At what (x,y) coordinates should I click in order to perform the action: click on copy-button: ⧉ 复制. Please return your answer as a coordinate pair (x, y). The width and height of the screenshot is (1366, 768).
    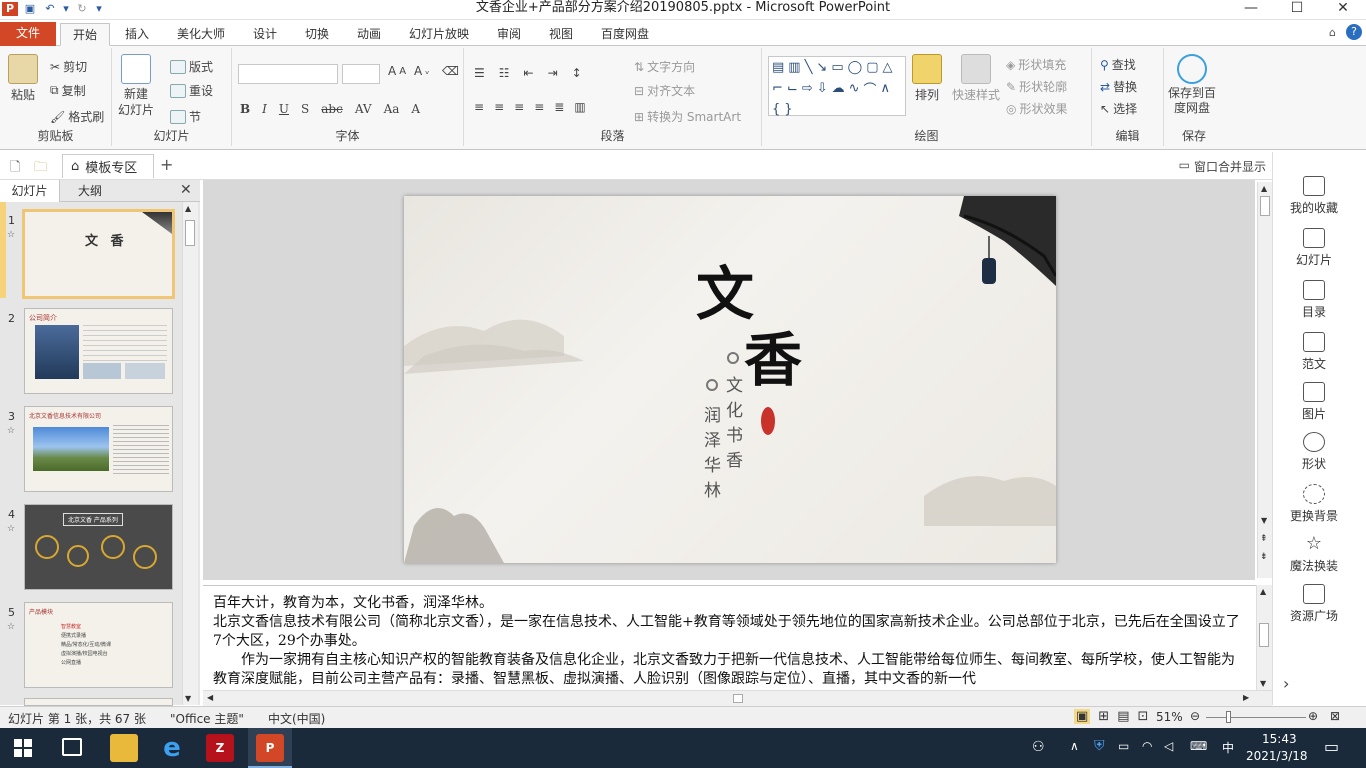
    Looking at the image, I should click on (68, 90).